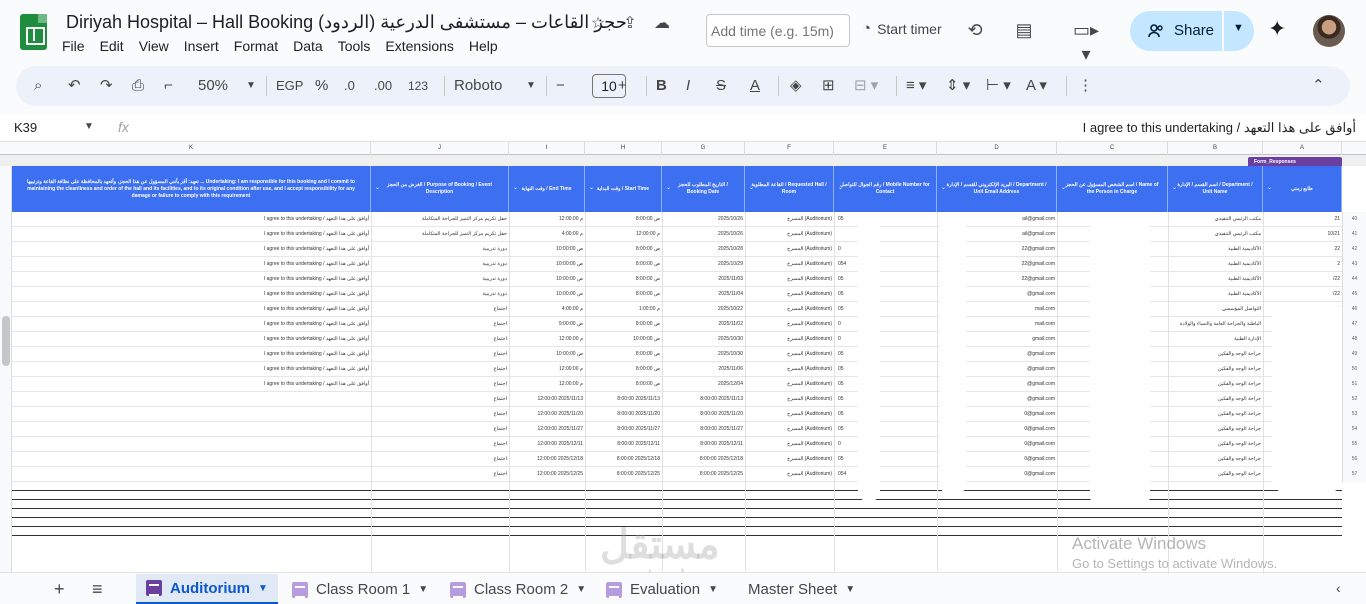  What do you see at coordinates (801, 589) in the screenshot?
I see `tab-master-sheet: Master Sheet ▼` at bounding box center [801, 589].